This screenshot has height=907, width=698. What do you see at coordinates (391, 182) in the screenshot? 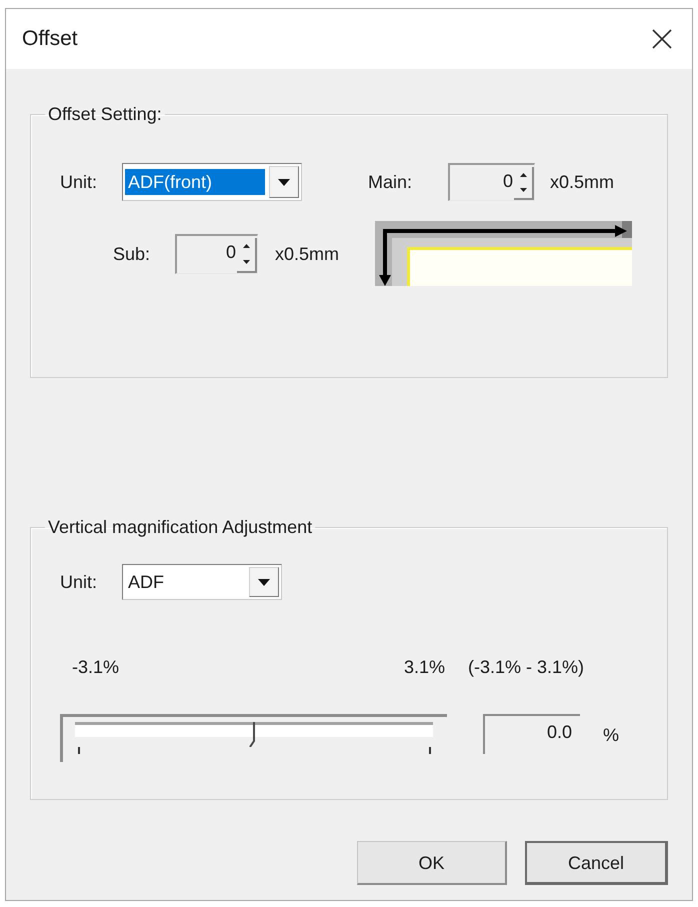
I see `field-label: Main:` at bounding box center [391, 182].